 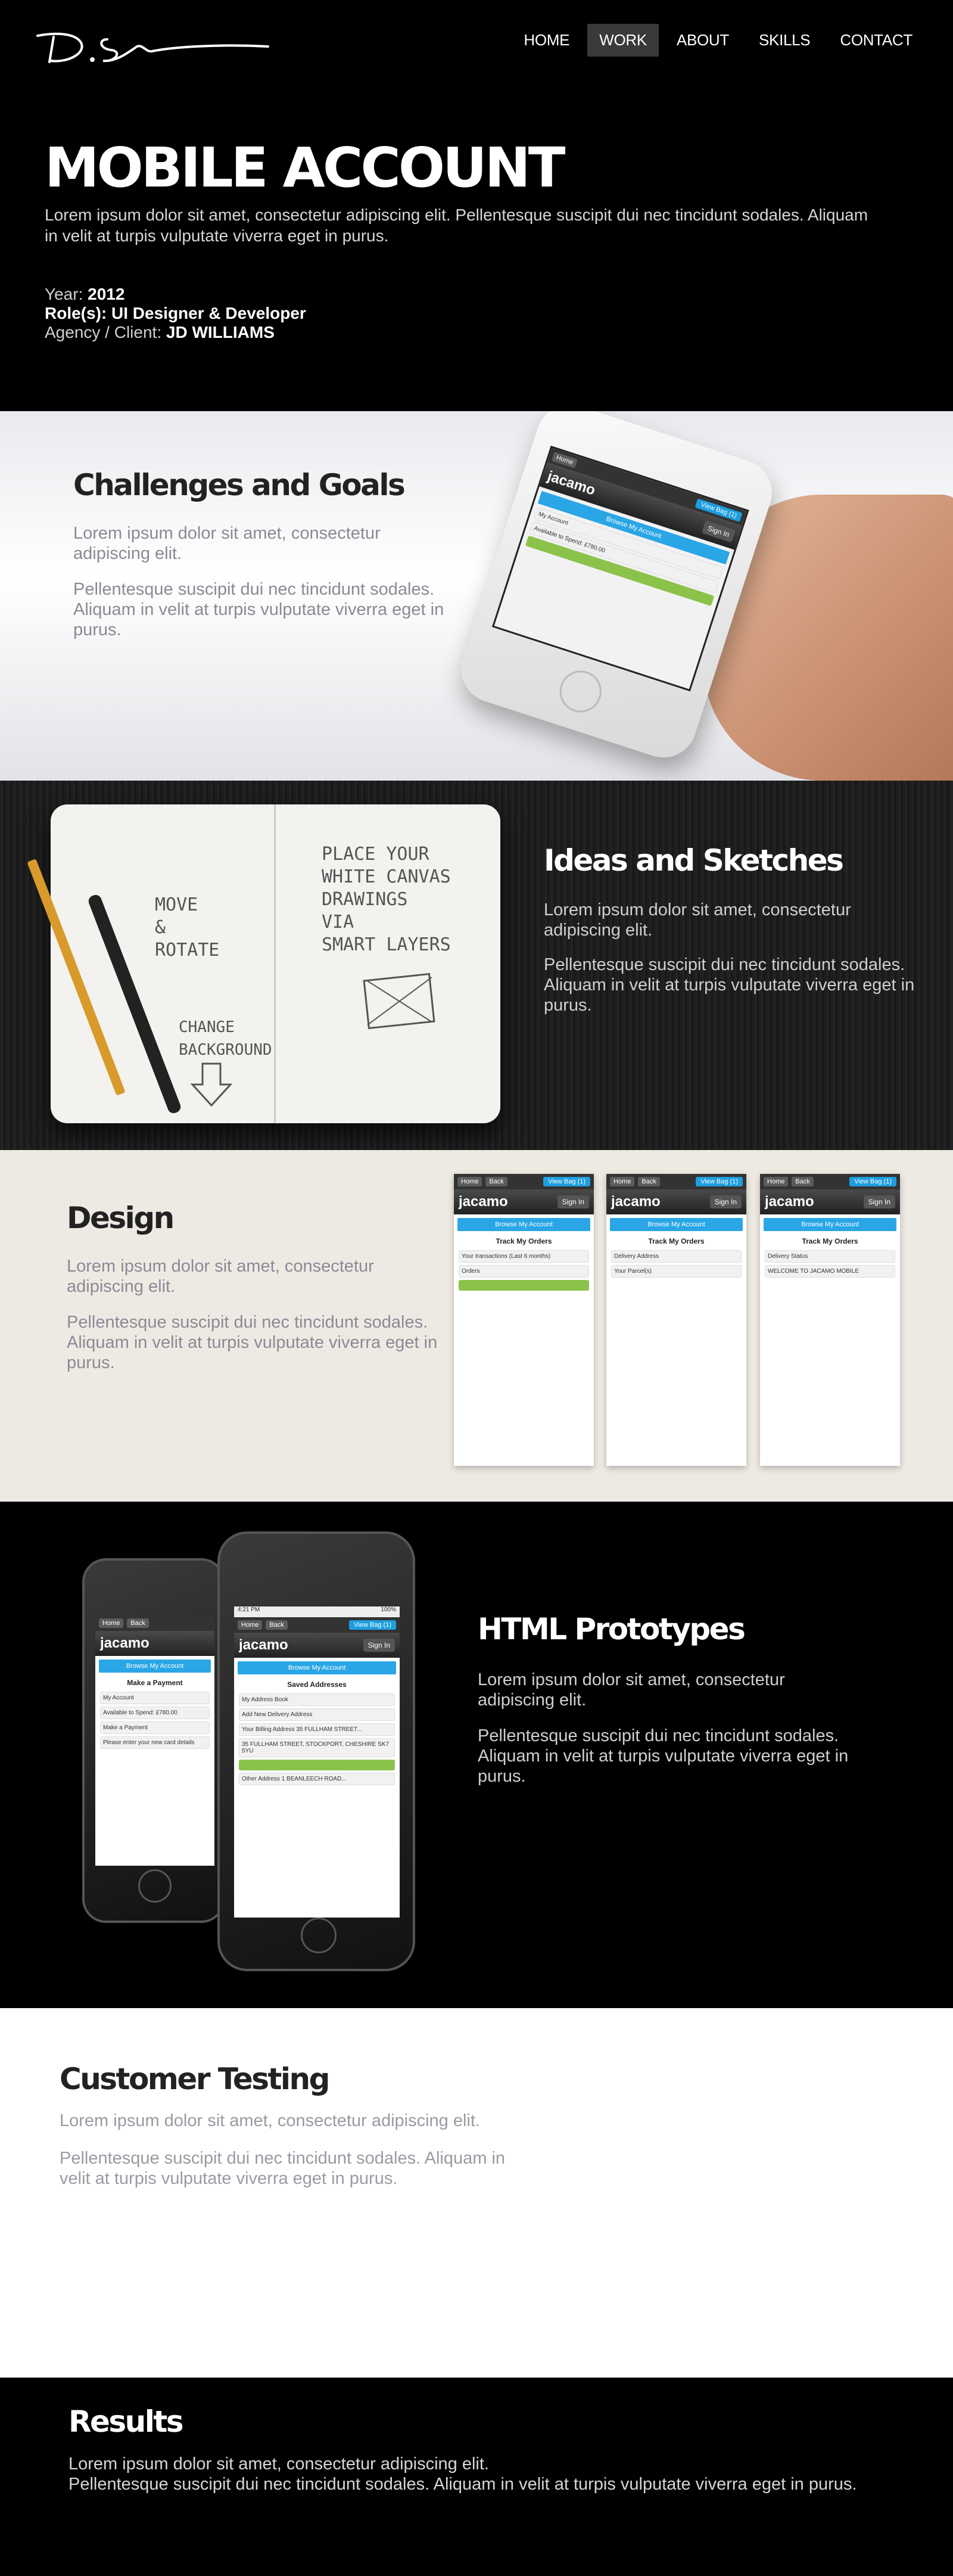 I want to click on status-battery: 100%, so click(x=388, y=1609).